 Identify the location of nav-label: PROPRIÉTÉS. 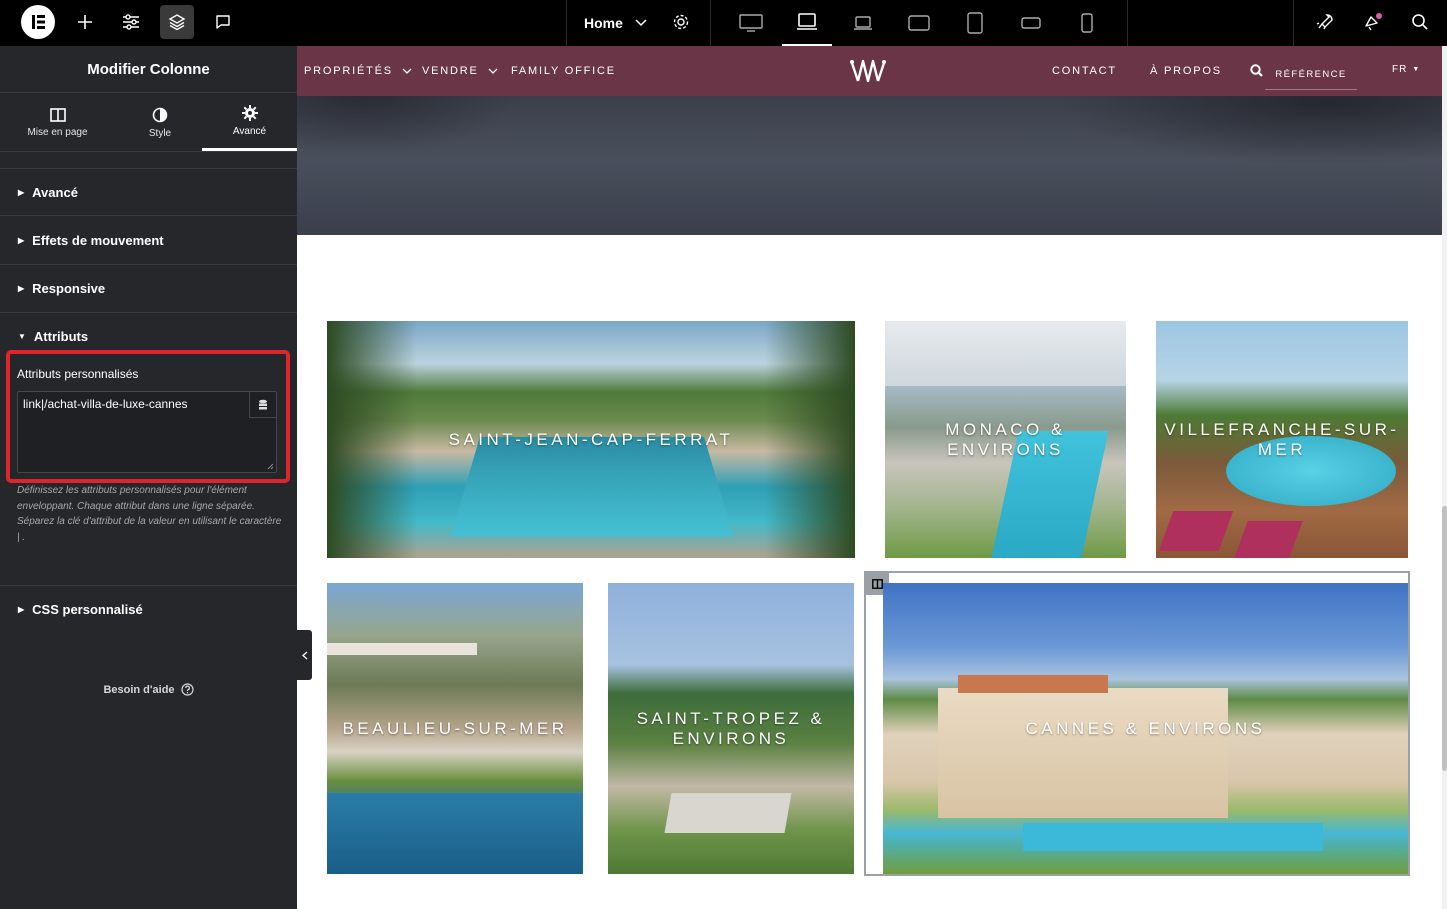
(348, 71).